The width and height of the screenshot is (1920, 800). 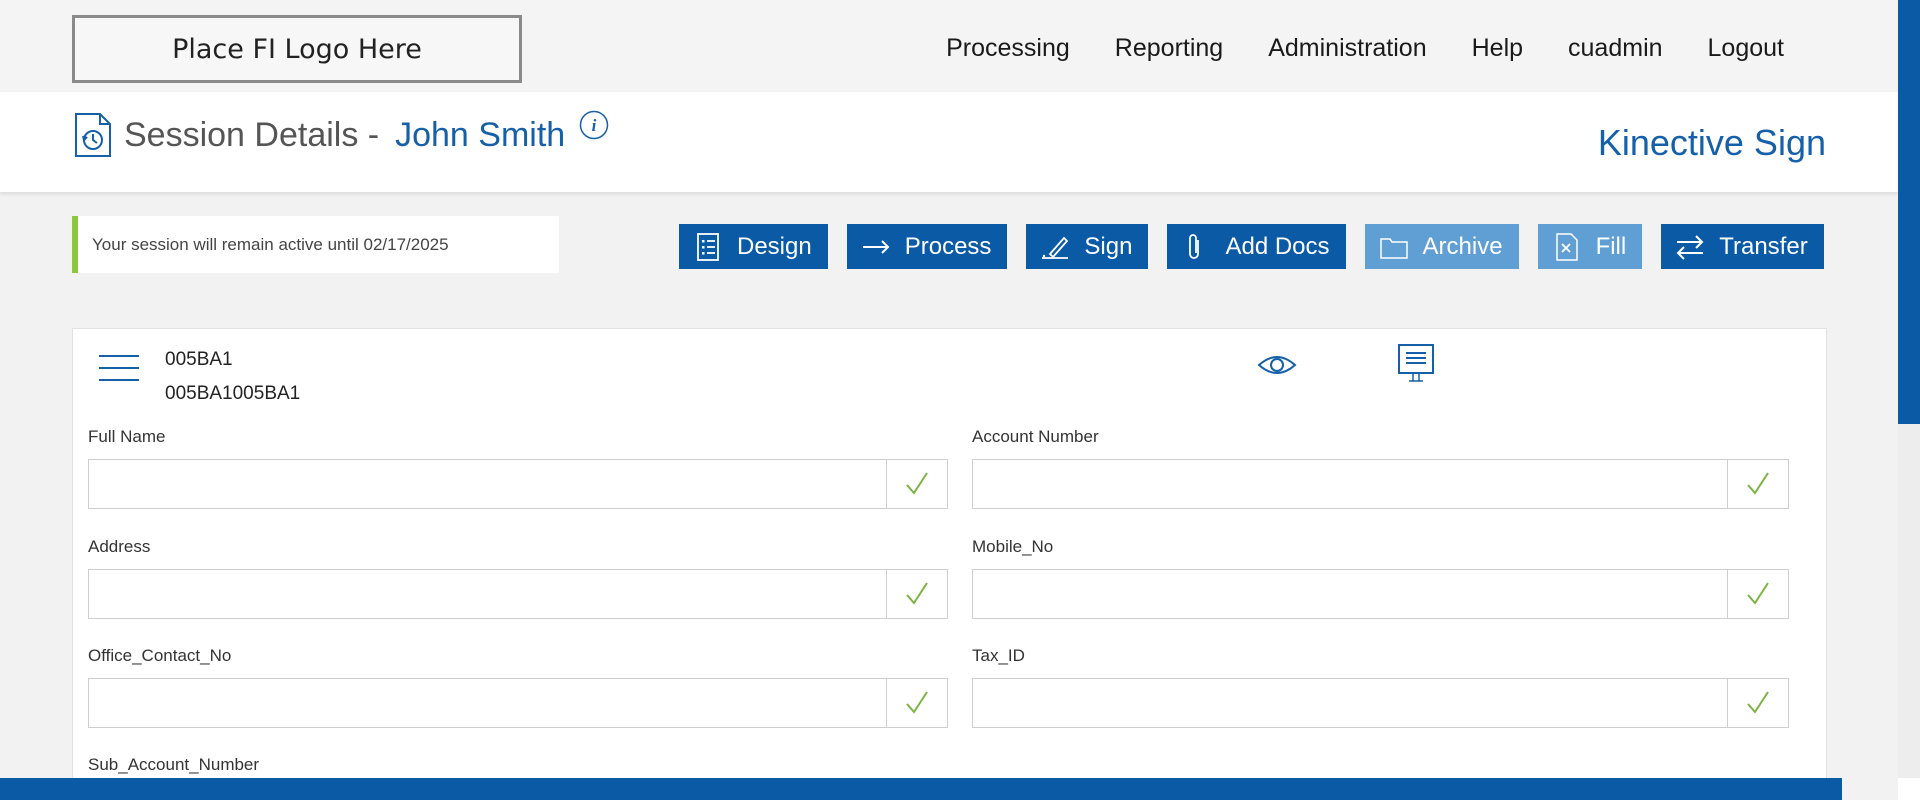 What do you see at coordinates (774, 246) in the screenshot?
I see `design-button-label: Design` at bounding box center [774, 246].